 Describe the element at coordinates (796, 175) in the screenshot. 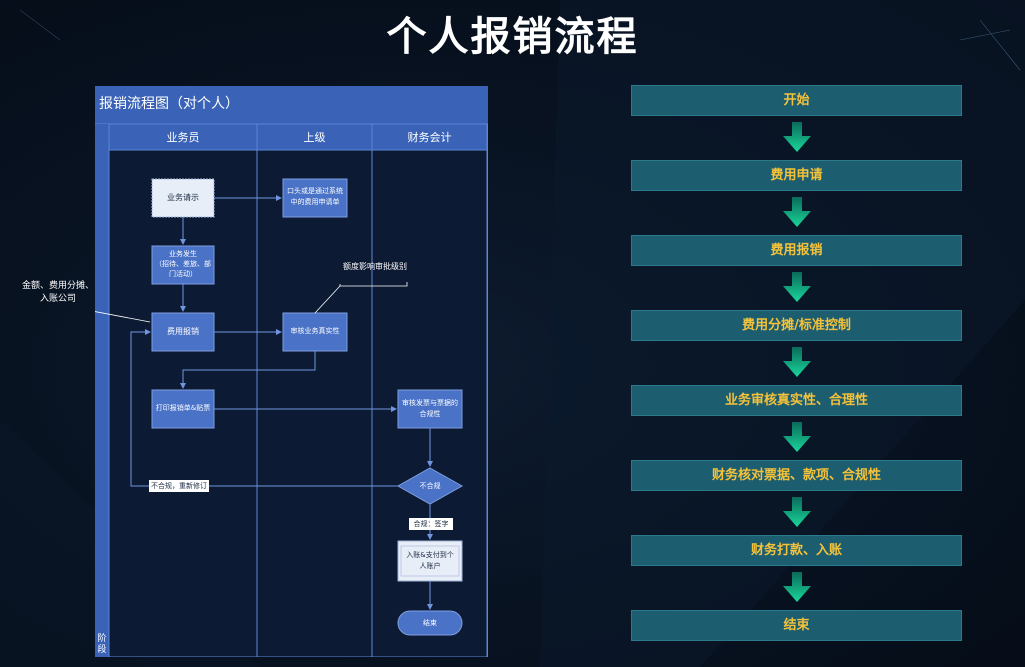

I see `flow-step-expense-apply: 费用申请` at that location.